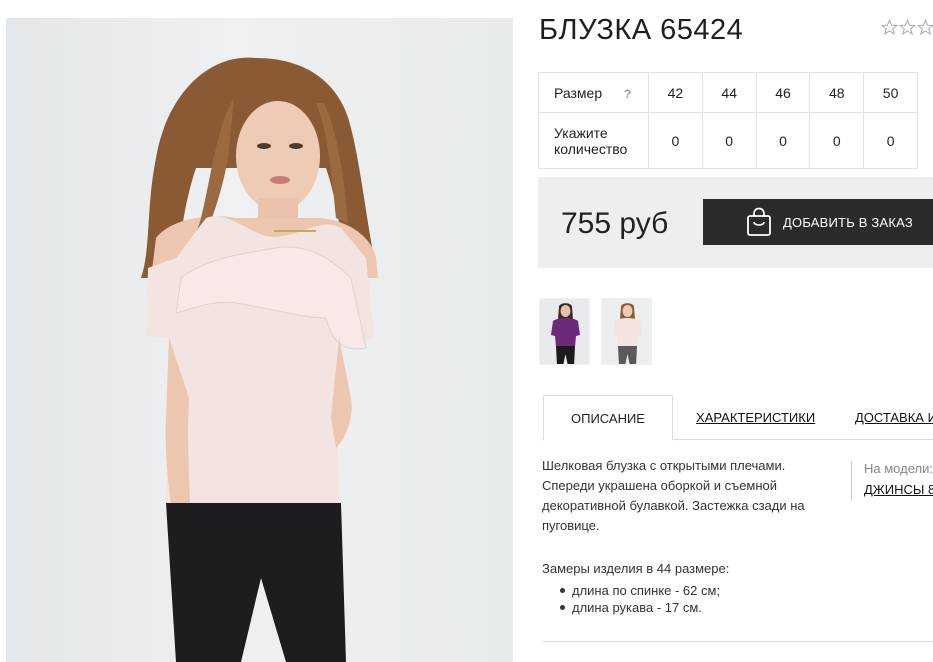  Describe the element at coordinates (581, 132) in the screenshot. I see `quantity-label-line1: Укажите` at that location.